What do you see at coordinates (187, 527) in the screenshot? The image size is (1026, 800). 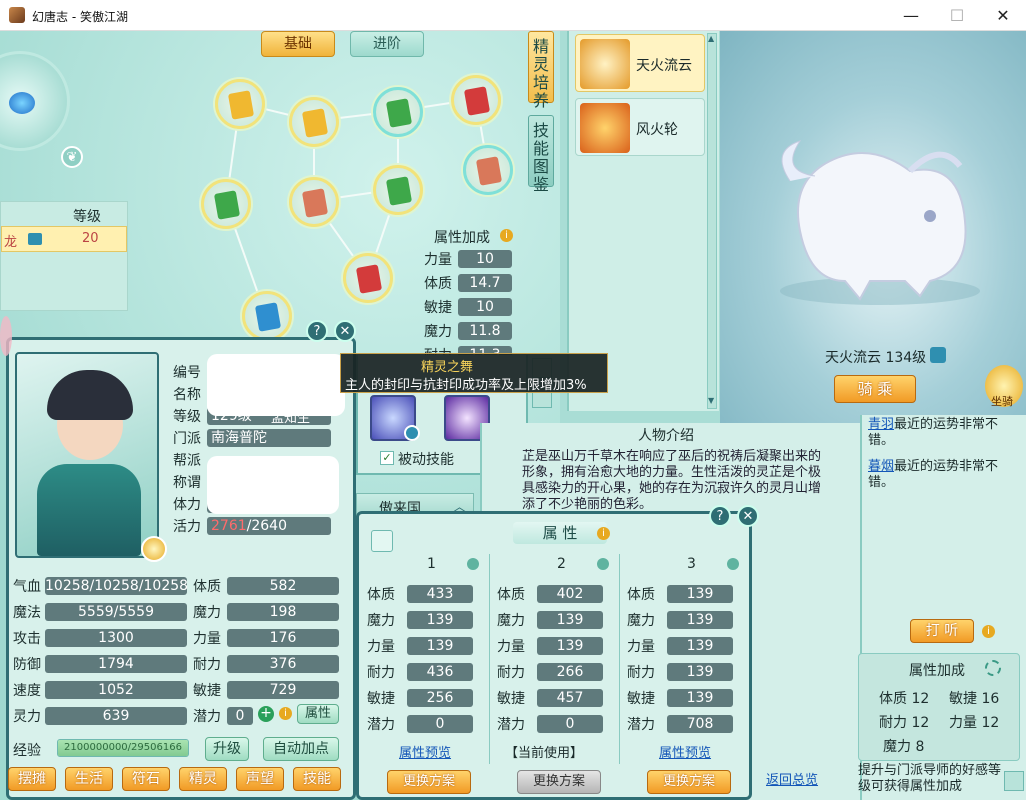 I see `char-info-label: 活力` at bounding box center [187, 527].